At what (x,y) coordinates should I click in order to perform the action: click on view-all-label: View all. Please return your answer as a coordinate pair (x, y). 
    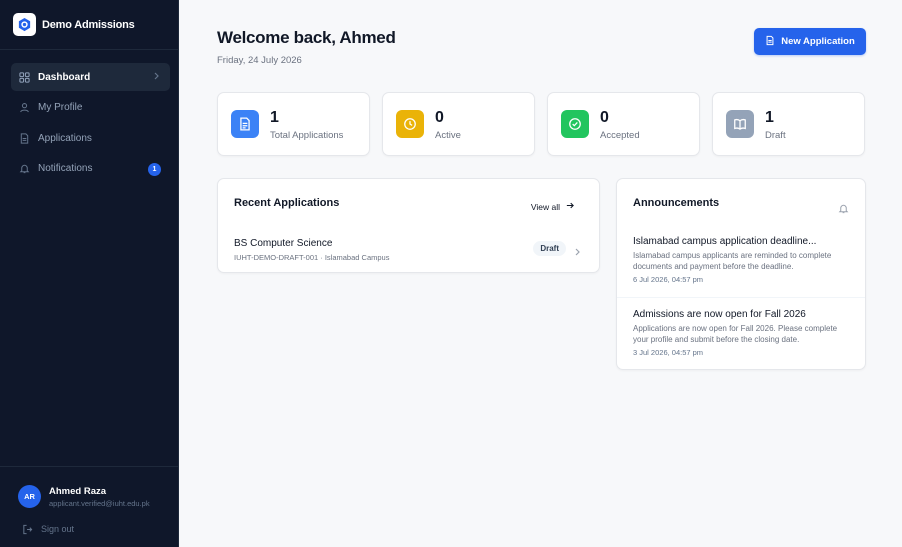
    Looking at the image, I should click on (545, 206).